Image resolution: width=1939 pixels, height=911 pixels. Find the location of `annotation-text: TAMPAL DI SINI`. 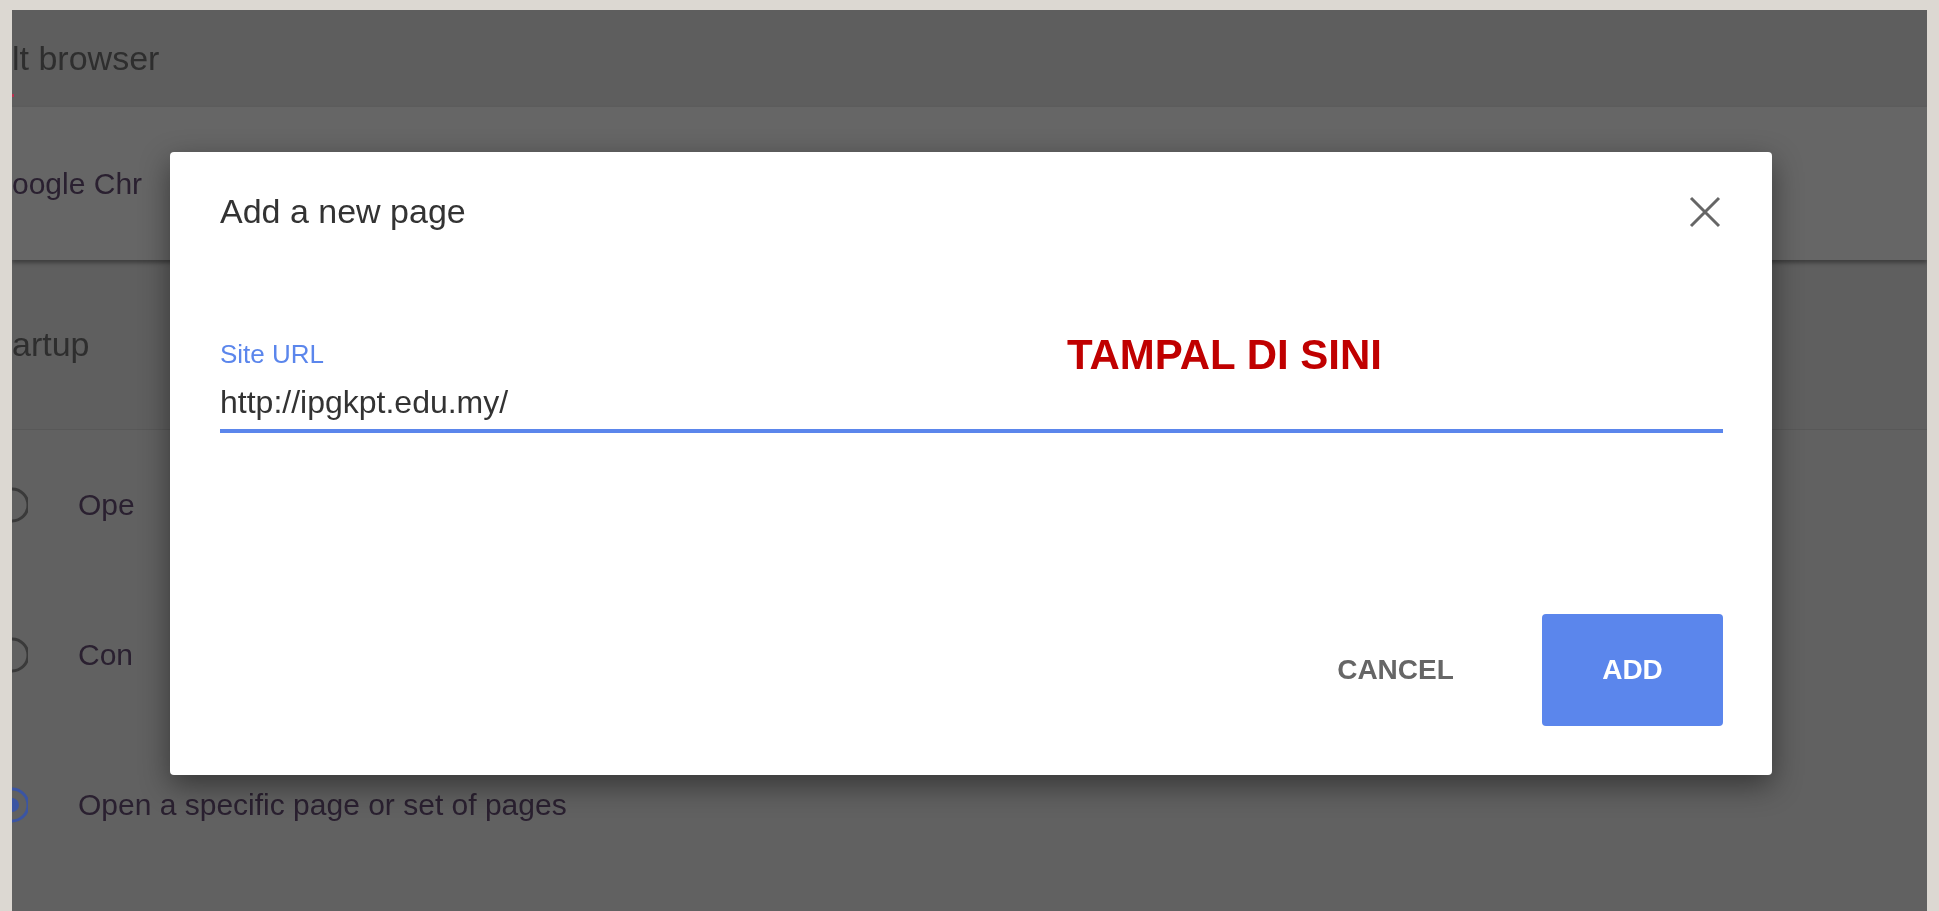

annotation-text: TAMPAL DI SINI is located at coordinates (1224, 355).